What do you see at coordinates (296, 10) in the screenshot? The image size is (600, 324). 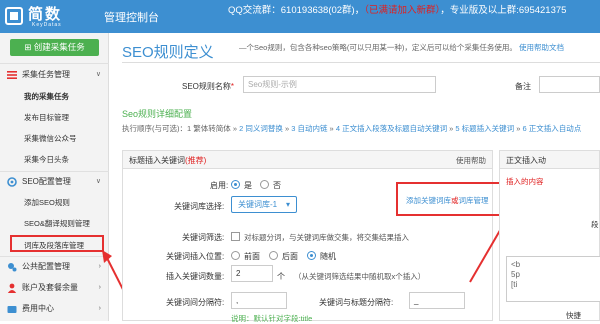 I see `qq-group-text: QQ交流群：610193638(02群)，` at bounding box center [296, 10].